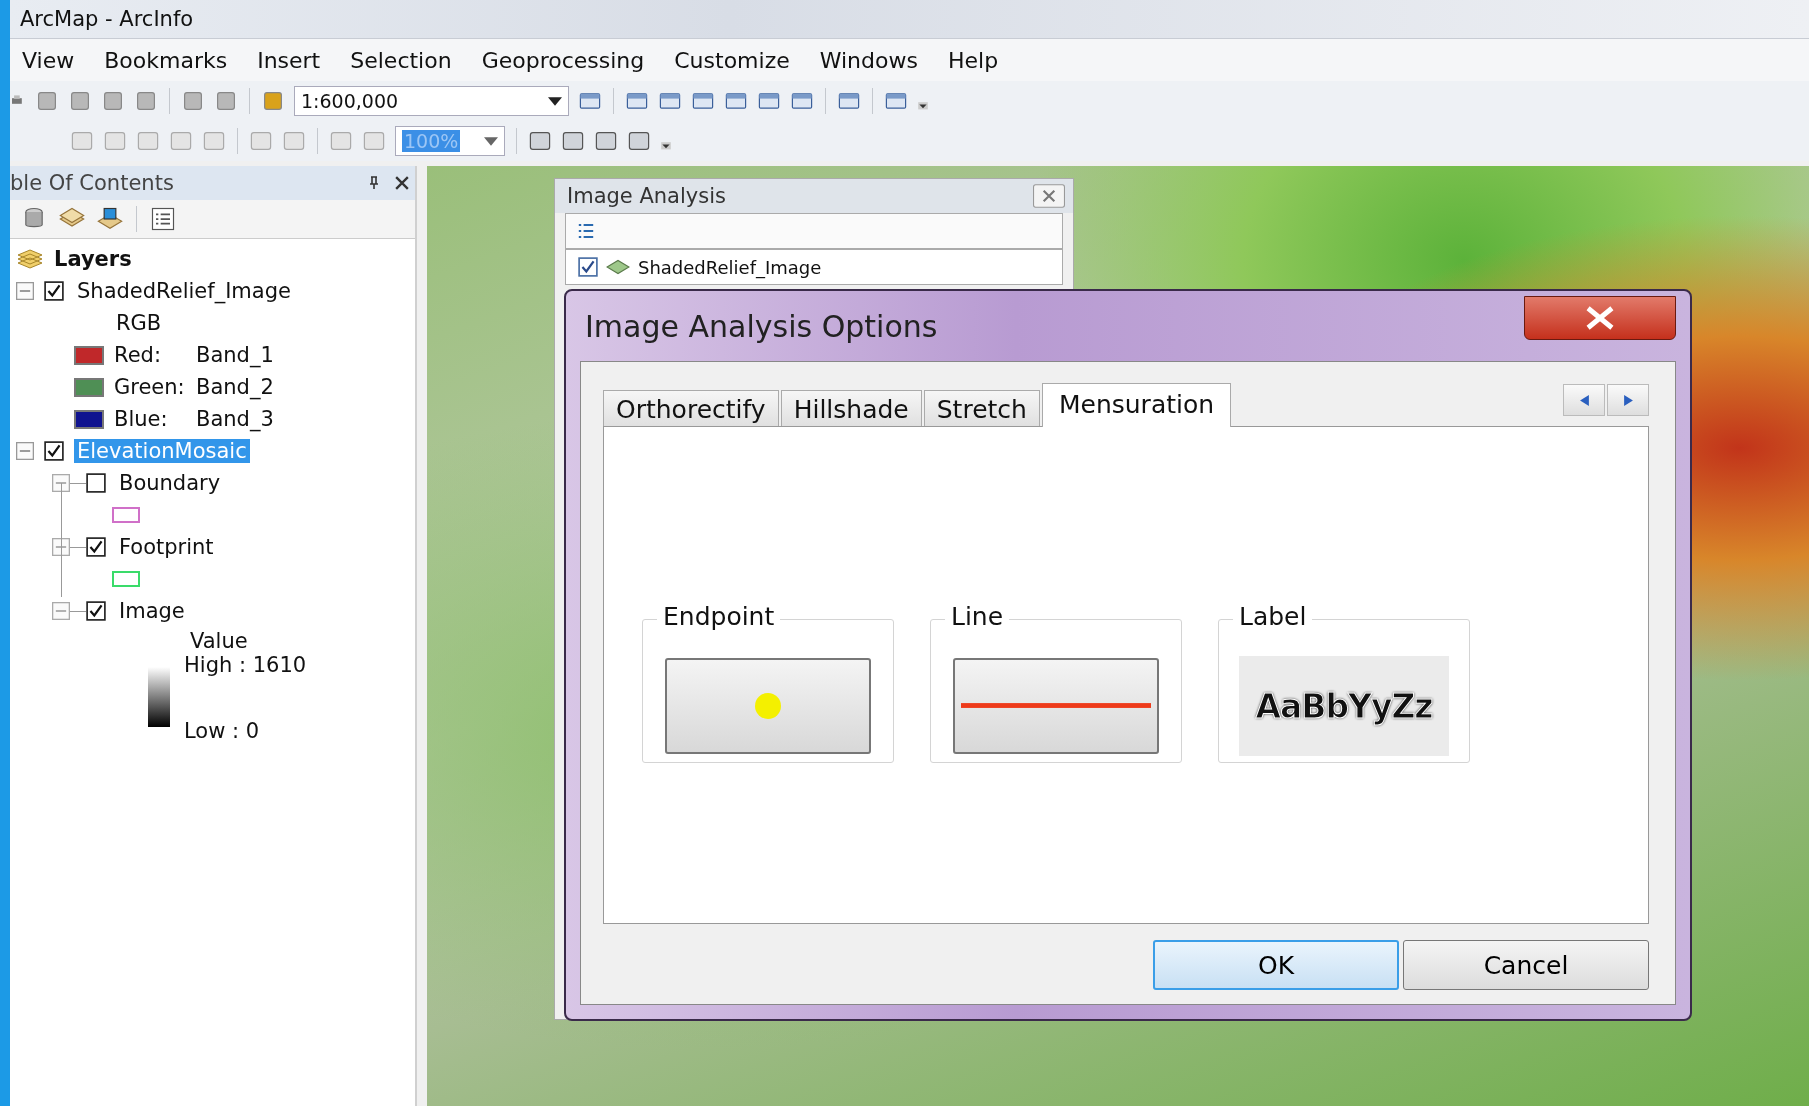 Image resolution: width=1809 pixels, height=1106 pixels. I want to click on layer-name: Image, so click(152, 611).